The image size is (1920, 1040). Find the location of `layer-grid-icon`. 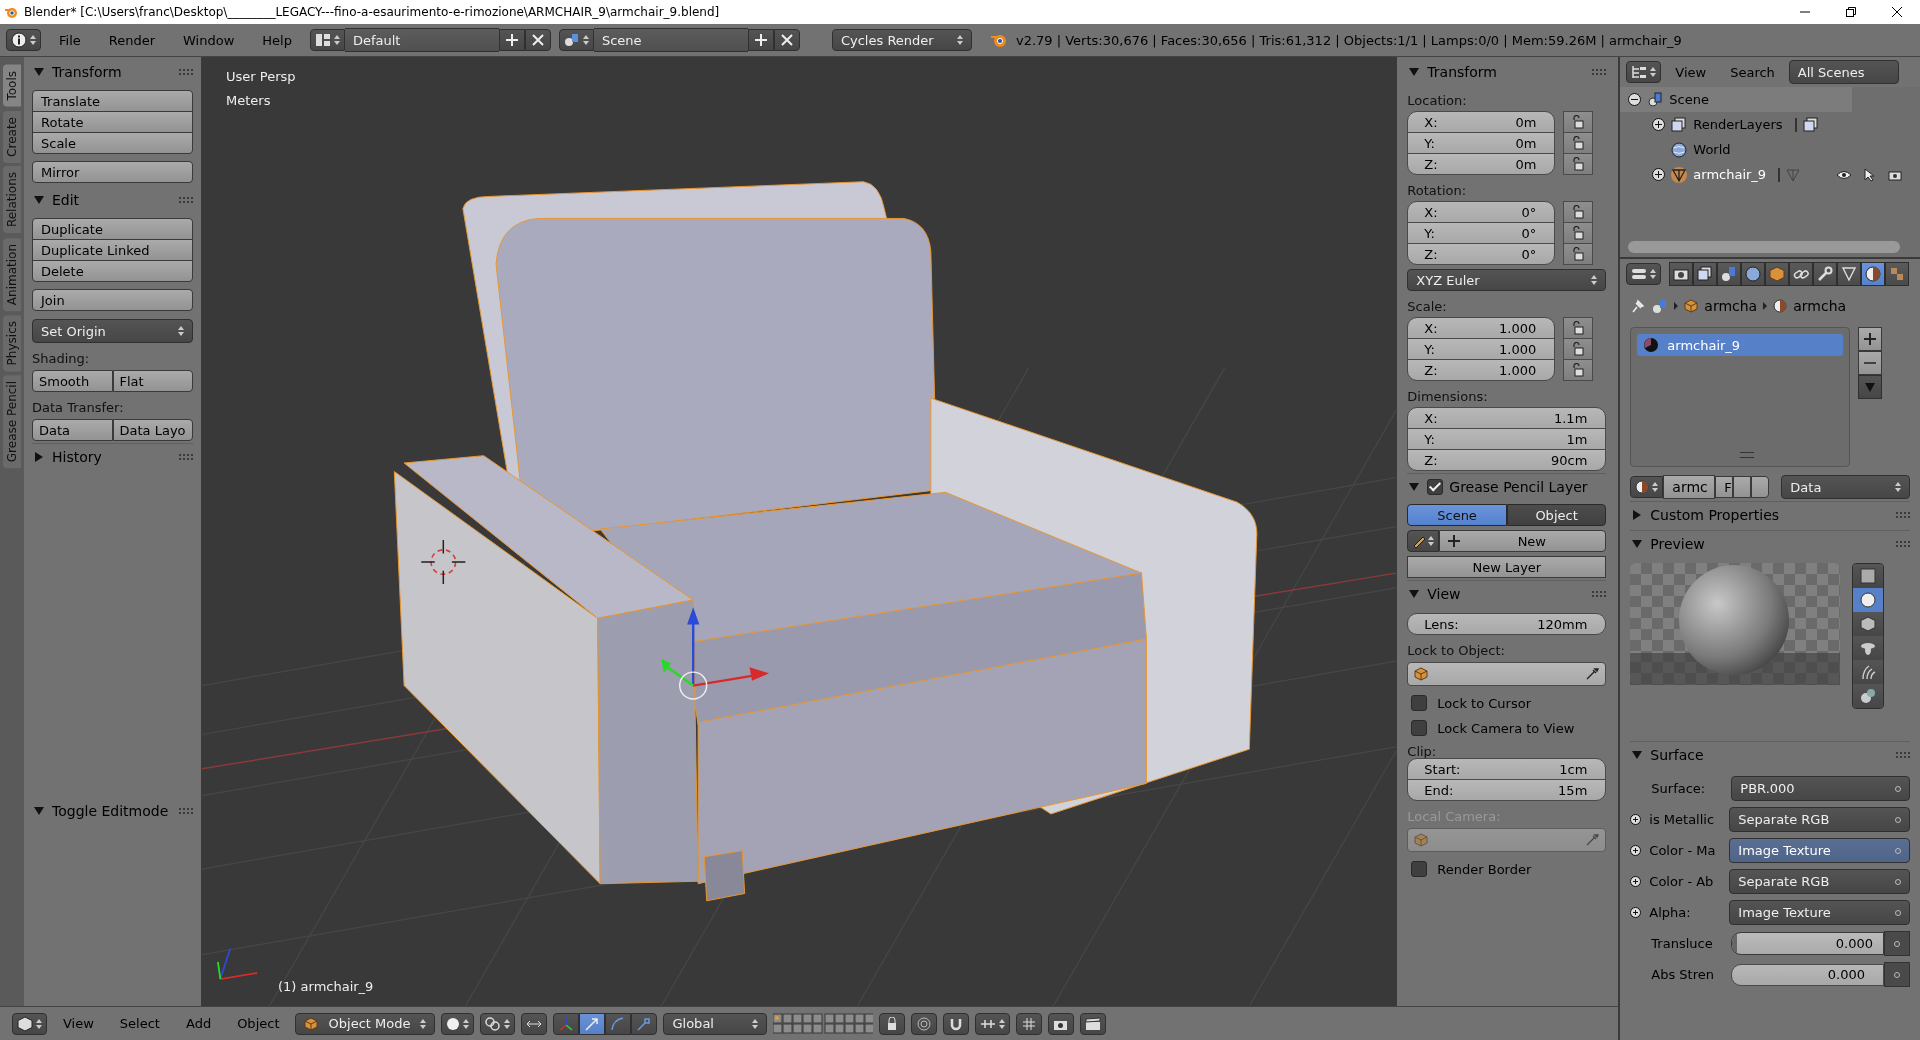

layer-grid-icon is located at coordinates (823, 1023).